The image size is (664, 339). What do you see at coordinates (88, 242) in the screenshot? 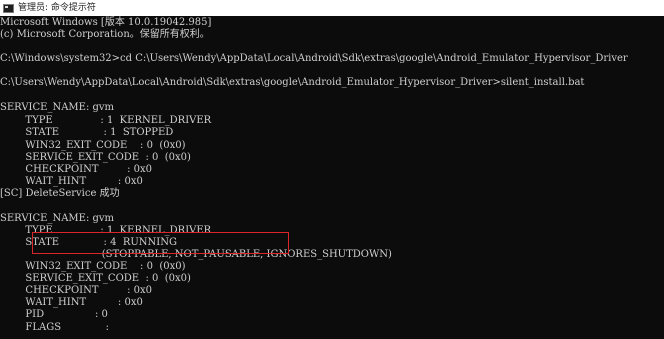
I see `console-line: STATE : 4 RUNNING` at bounding box center [88, 242].